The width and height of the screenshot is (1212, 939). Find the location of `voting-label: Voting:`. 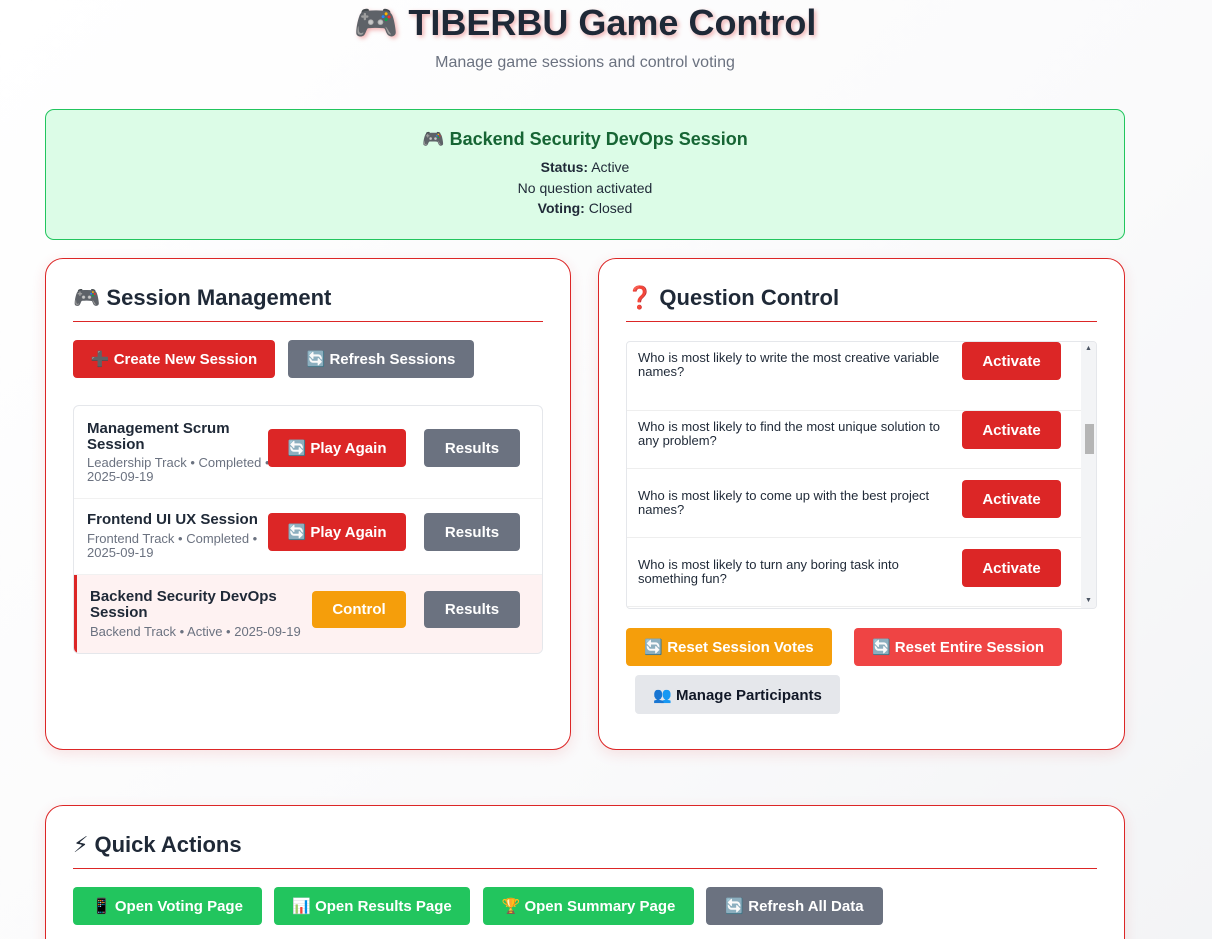

voting-label: Voting: is located at coordinates (561, 208).